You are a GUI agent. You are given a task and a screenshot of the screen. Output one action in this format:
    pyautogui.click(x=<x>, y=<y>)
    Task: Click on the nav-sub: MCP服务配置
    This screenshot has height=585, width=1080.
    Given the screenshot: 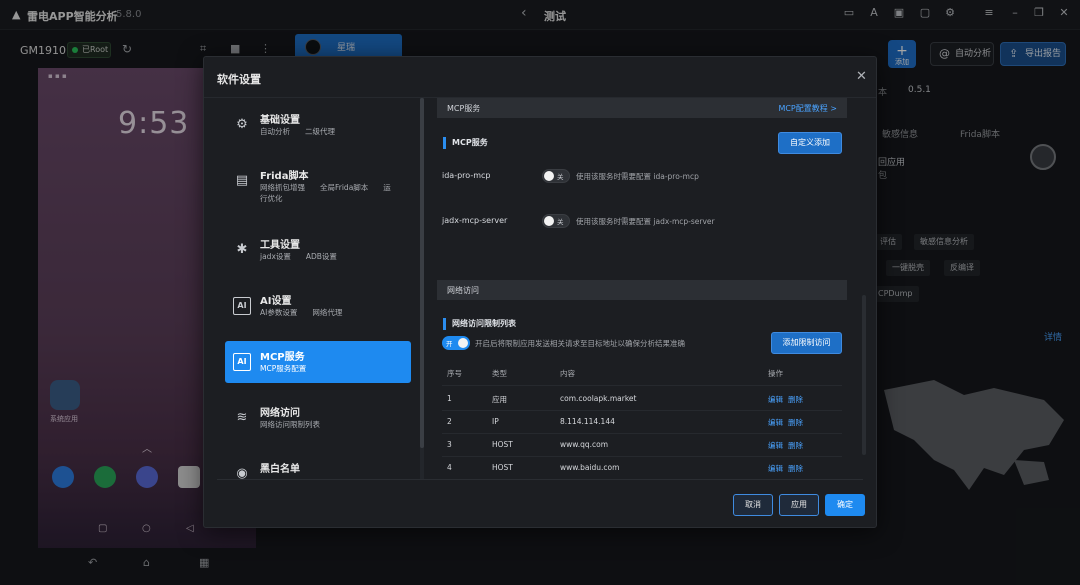 What is the action you would take?
    pyautogui.click(x=283, y=368)
    